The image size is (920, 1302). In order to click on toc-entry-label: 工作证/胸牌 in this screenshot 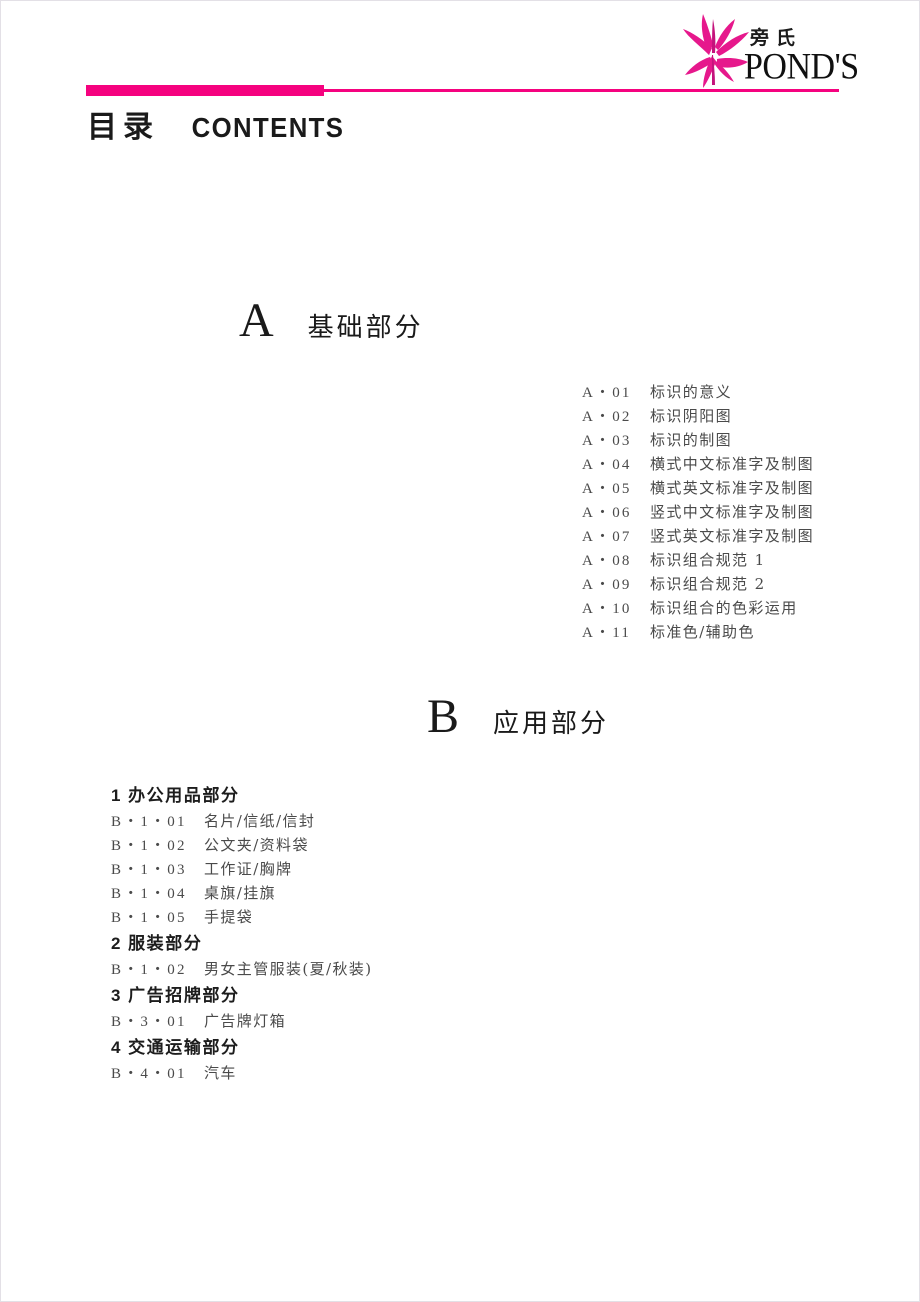, I will do `click(248, 869)`.